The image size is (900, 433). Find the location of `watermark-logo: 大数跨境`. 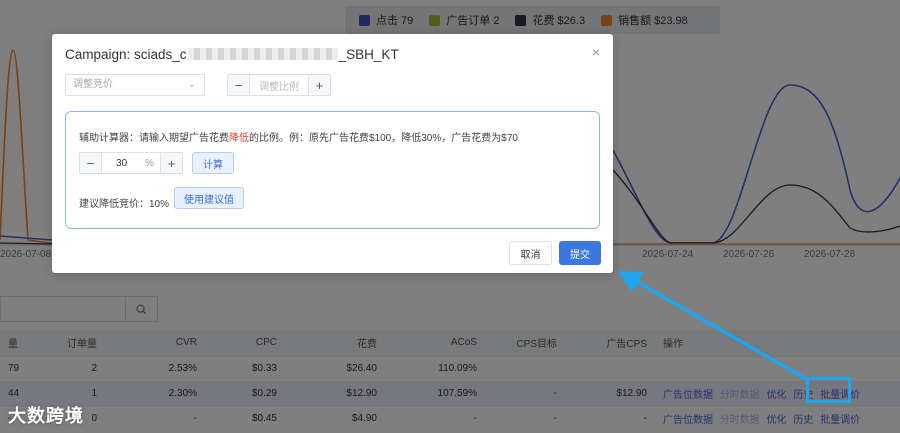

watermark-logo: 大数跨境 is located at coordinates (46, 416).